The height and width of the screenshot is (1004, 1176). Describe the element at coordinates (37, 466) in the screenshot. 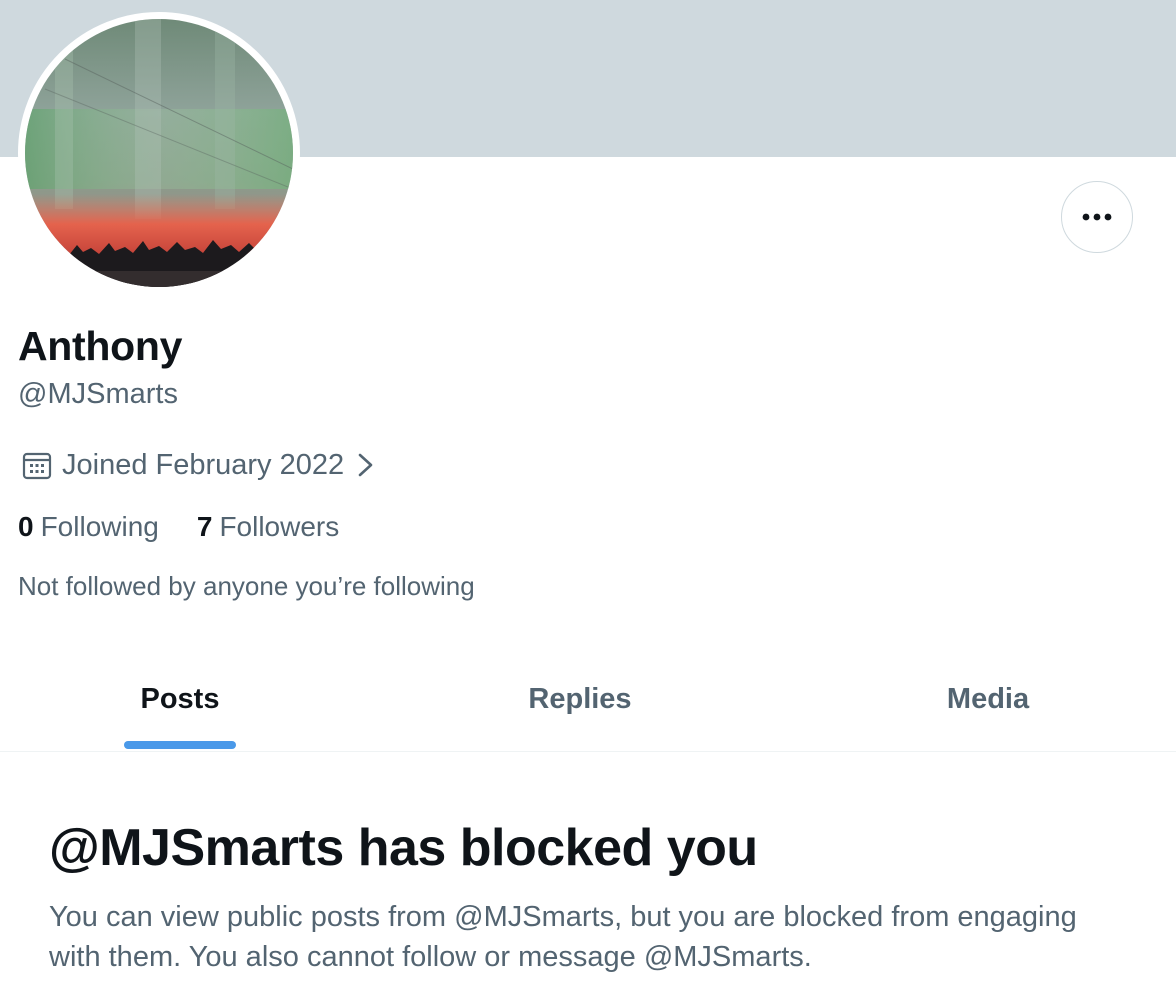

I see `calendar-icon` at that location.